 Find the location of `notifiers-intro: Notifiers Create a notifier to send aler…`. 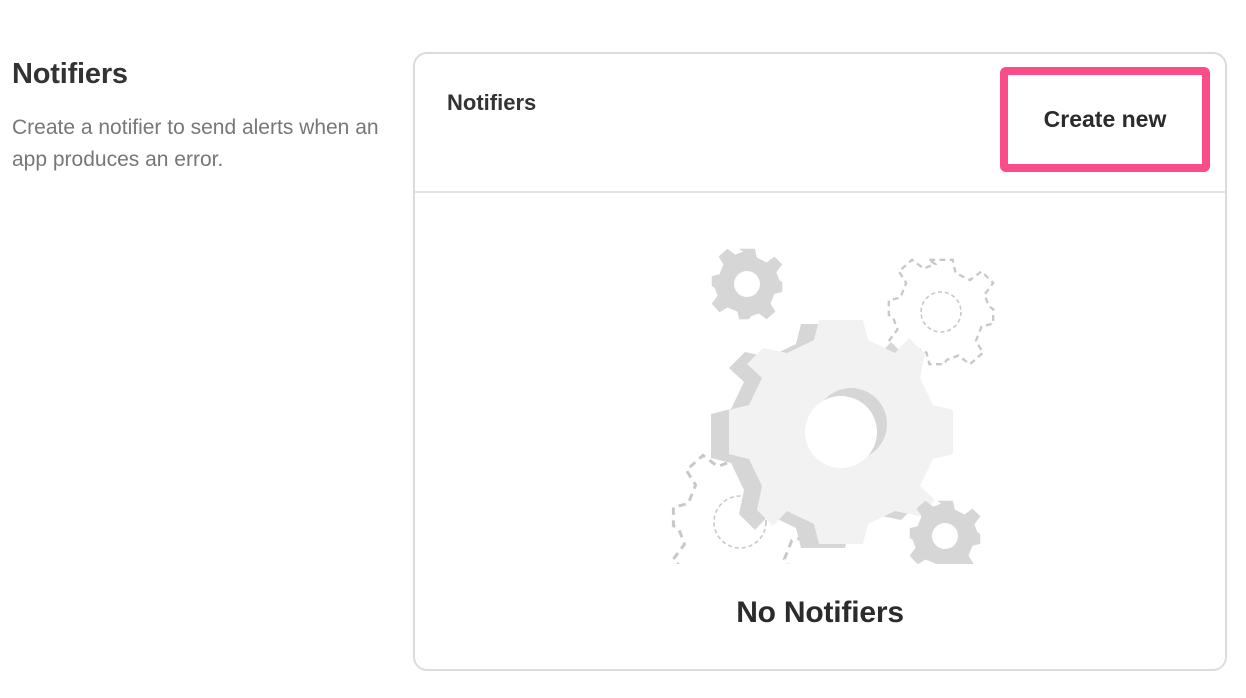

notifiers-intro: Notifiers Create a notifier to send aler… is located at coordinates (197, 116).